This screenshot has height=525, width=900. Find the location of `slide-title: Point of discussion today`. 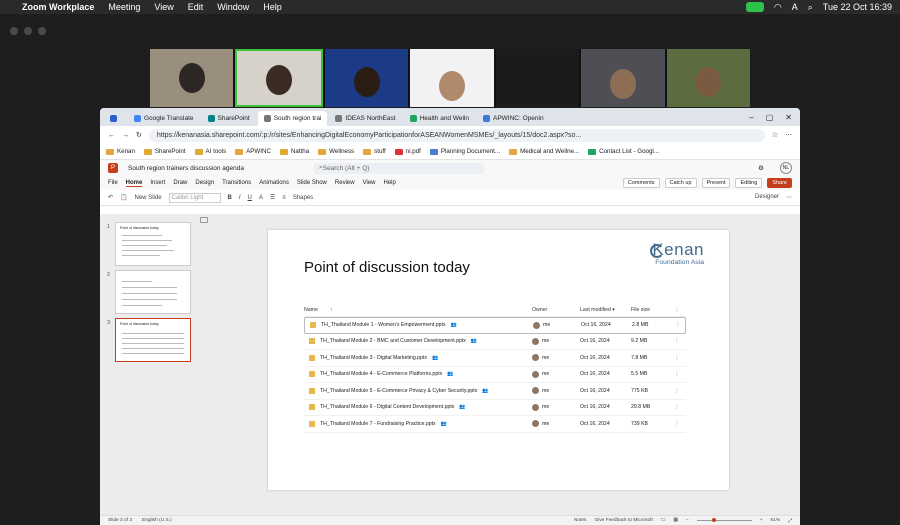

slide-title: Point of discussion today is located at coordinates (387, 267).